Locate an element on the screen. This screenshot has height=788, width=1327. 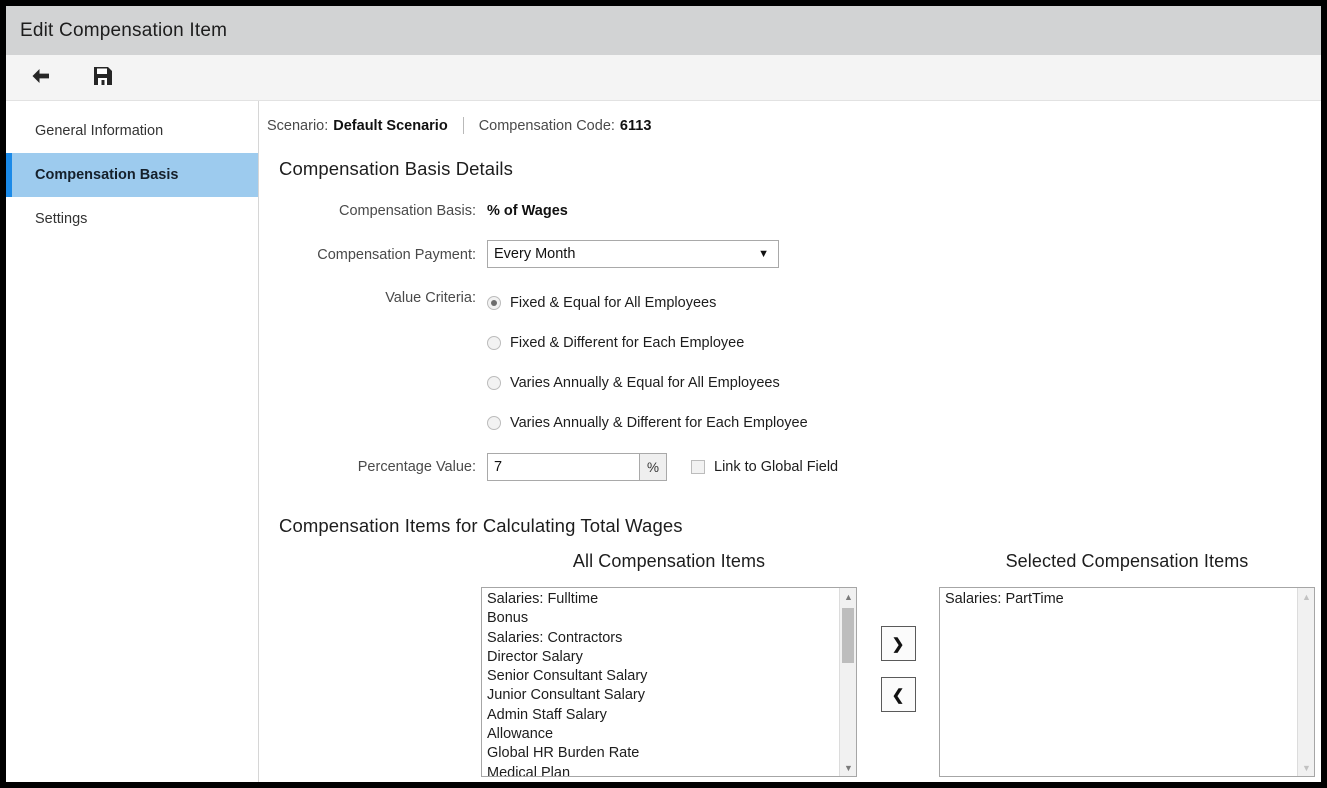
value-criteria-option-fixed-equal: Fixed & Equal for All Employees is located at coordinates (647, 303).